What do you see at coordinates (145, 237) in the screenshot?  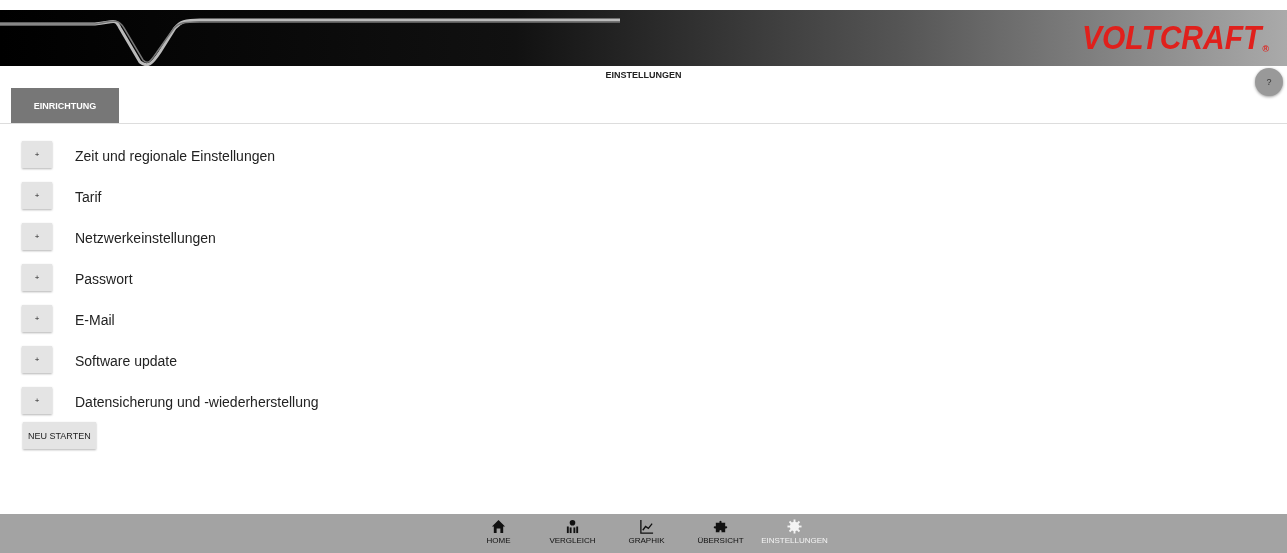 I see `section-label: Netzwerkeinstellungen` at bounding box center [145, 237].